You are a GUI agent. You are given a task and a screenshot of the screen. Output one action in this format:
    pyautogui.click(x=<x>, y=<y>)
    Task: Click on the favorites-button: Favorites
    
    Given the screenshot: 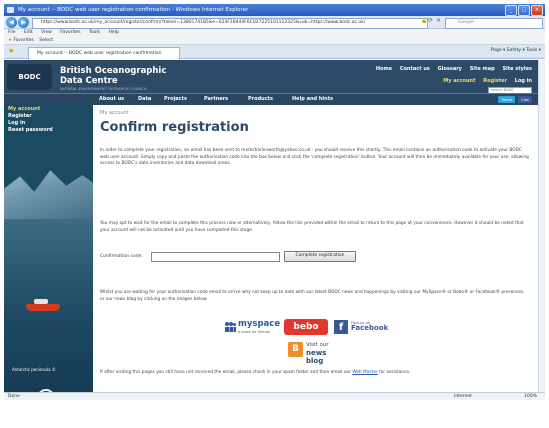 What is the action you would take?
    pyautogui.click(x=23, y=40)
    